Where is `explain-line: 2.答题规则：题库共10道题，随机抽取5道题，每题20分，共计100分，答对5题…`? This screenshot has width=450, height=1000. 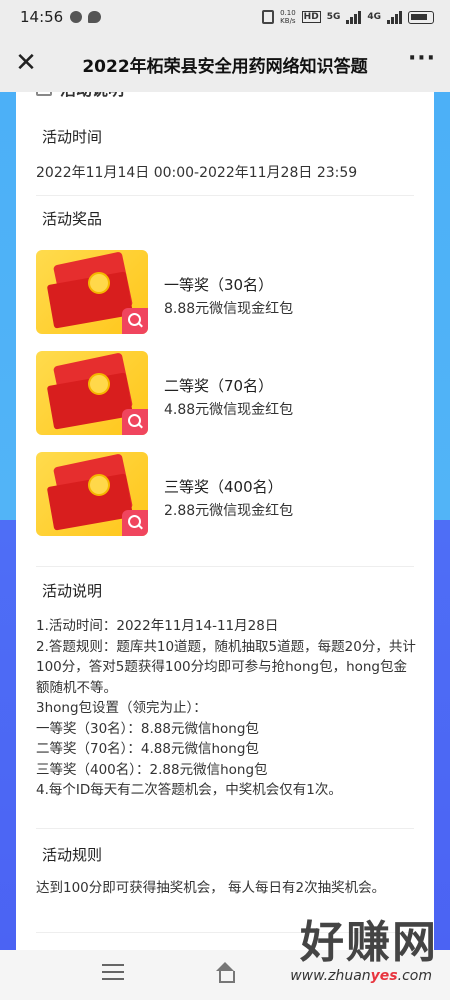 explain-line: 2.答题规则：题库共10道题，随机抽取5道题，每题20分，共计100分，答对5题… is located at coordinates (226, 667).